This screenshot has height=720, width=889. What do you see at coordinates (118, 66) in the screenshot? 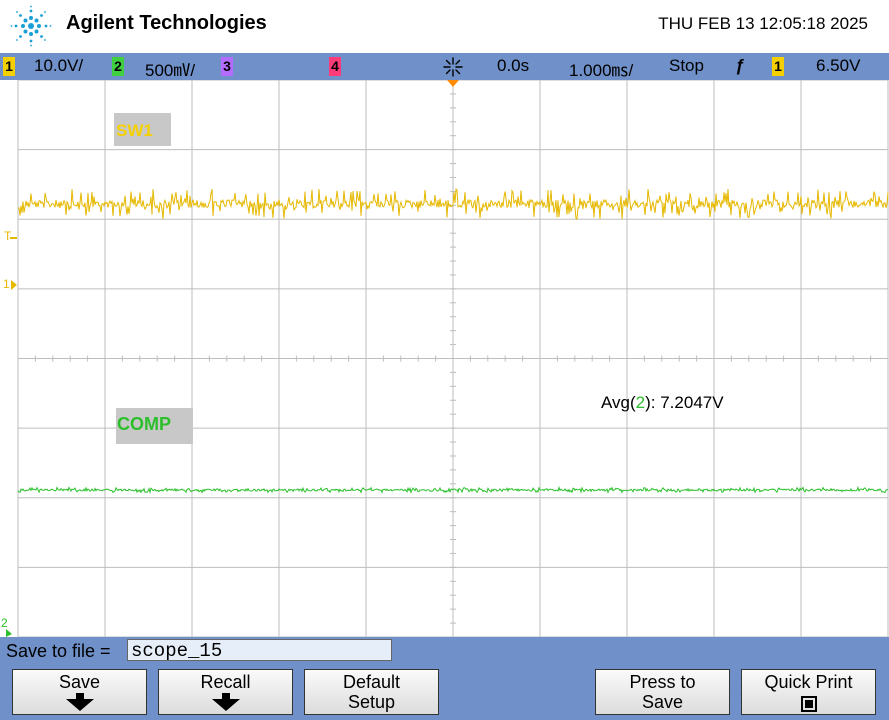
I see `channel-2-badge: 2` at bounding box center [118, 66].